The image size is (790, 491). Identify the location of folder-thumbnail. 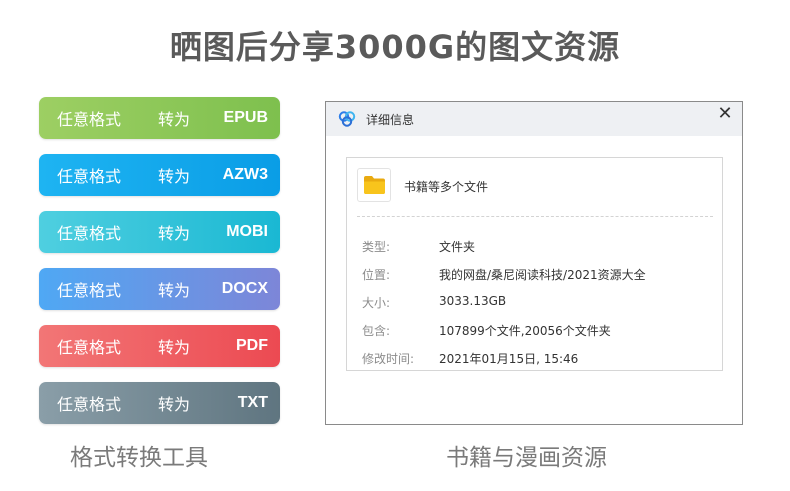
(374, 185).